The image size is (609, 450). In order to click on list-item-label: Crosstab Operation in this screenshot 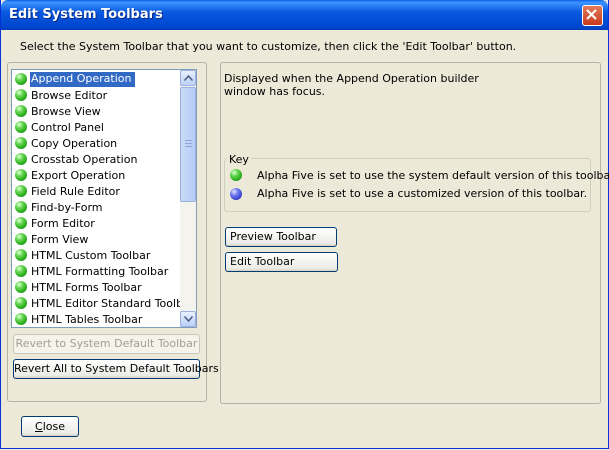, I will do `click(84, 159)`.